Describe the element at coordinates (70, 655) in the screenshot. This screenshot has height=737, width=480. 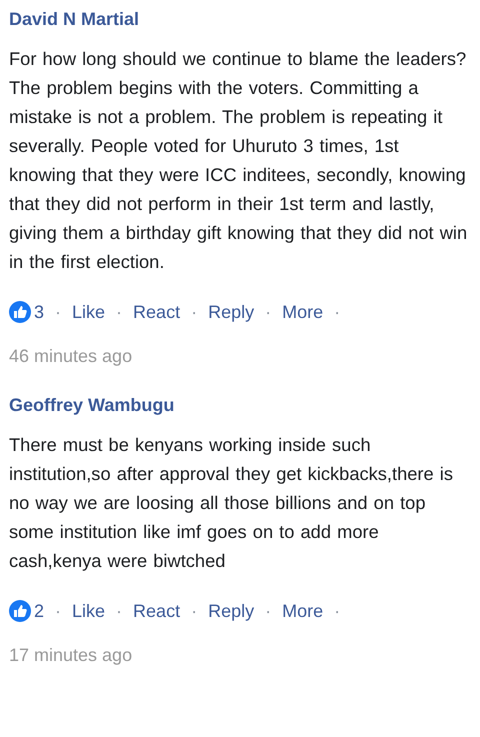
I see `comment-time: 17 minutes ago` at that location.